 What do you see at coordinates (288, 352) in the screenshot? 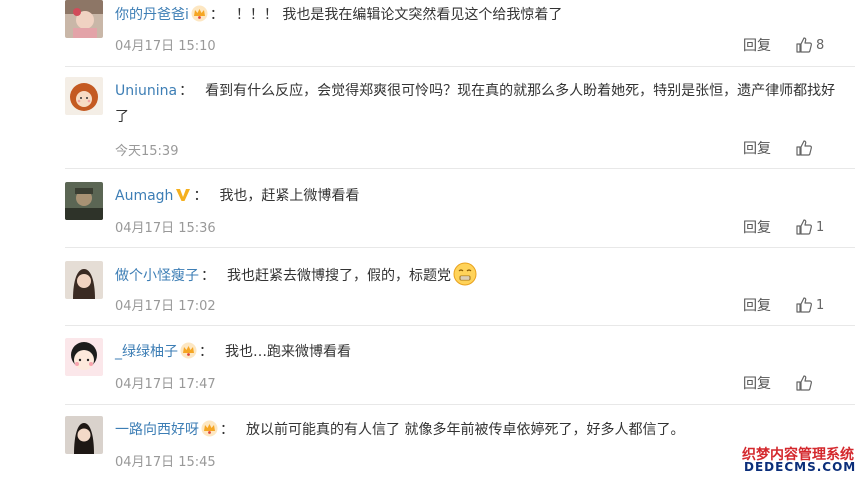
I see `comment-text: 我也…跑来微博看看` at bounding box center [288, 352].